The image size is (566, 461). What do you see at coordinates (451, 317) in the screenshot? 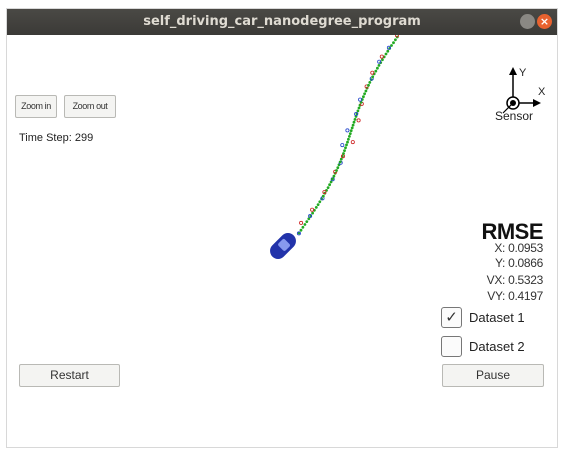
I see `dataset-1-checkbox: ✓` at bounding box center [451, 317].